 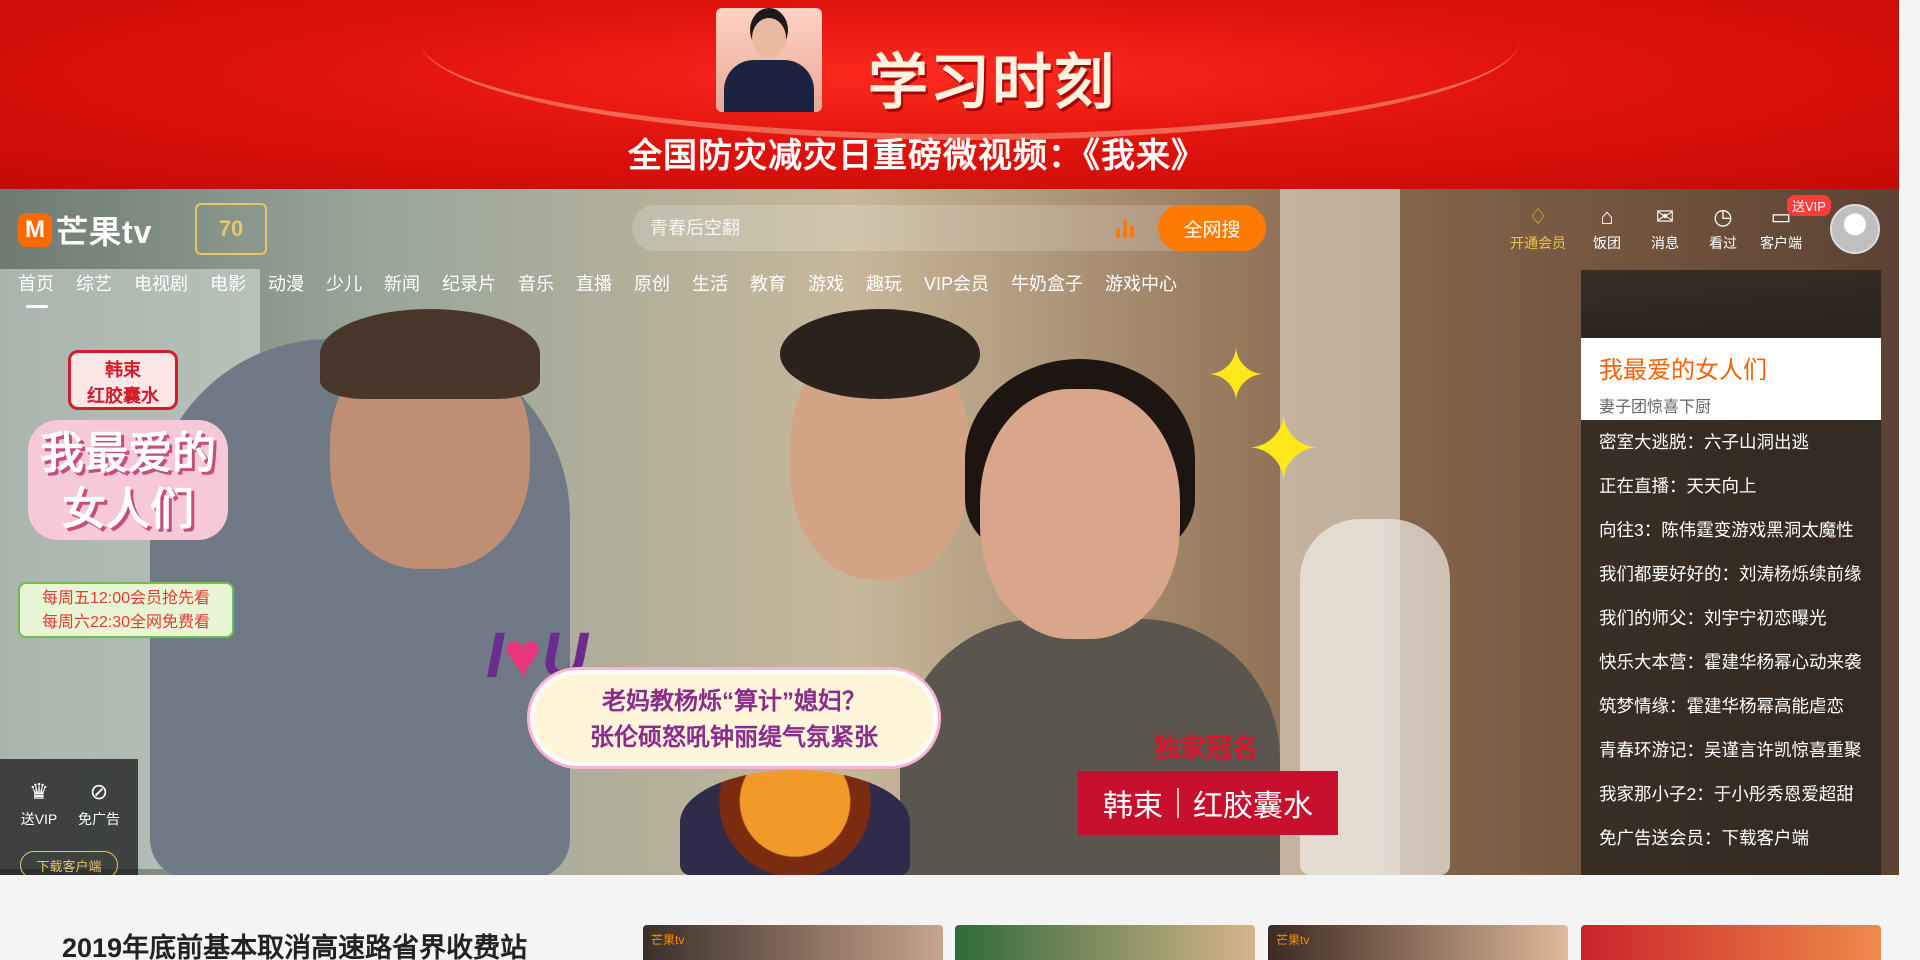 I want to click on site-logo: M 芒果tv, so click(x=85, y=230).